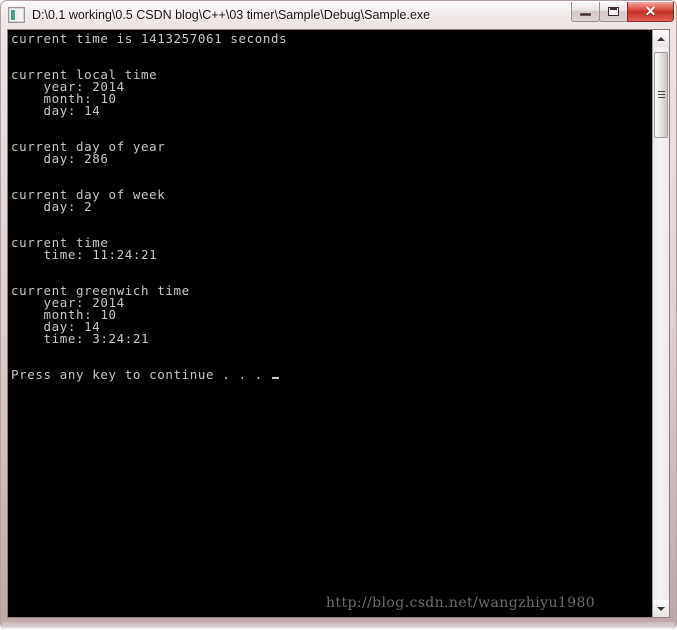 The height and width of the screenshot is (630, 677). Describe the element at coordinates (461, 603) in the screenshot. I see `watermark-url: http://blog.csdn.net/wangzhiyu1980` at that location.